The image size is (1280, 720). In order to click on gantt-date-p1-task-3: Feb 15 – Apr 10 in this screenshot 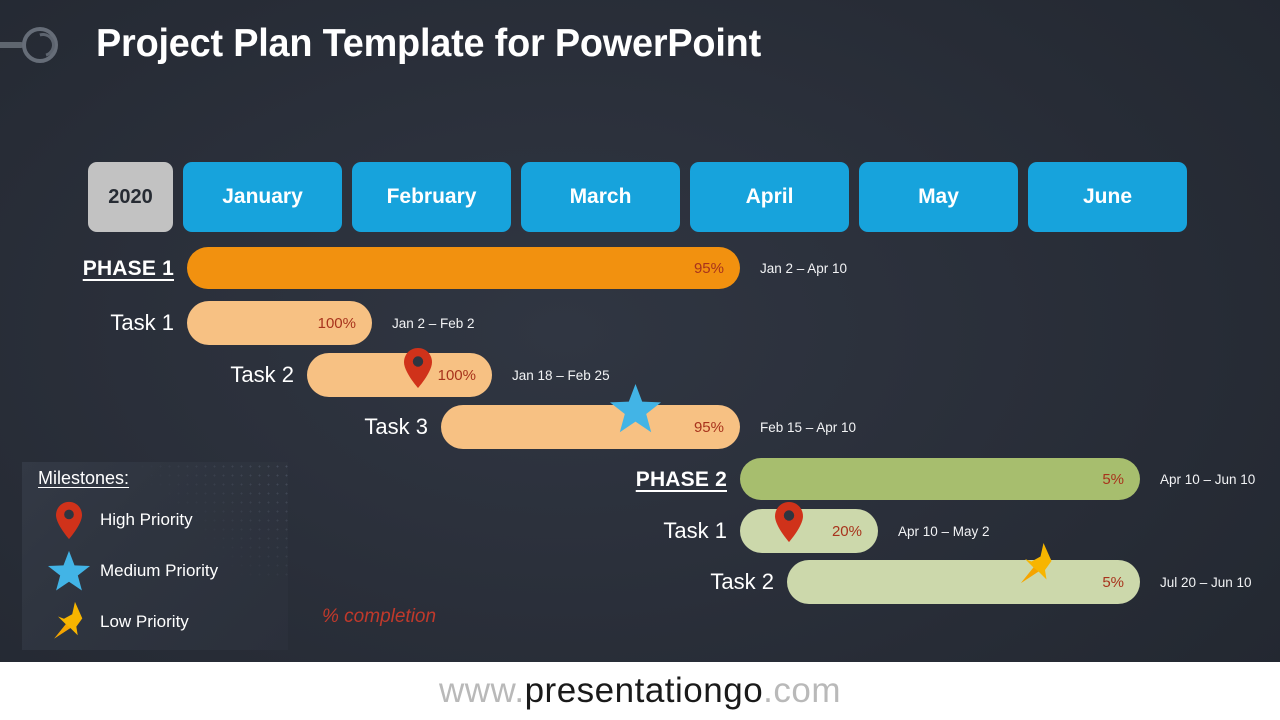, I will do `click(808, 427)`.